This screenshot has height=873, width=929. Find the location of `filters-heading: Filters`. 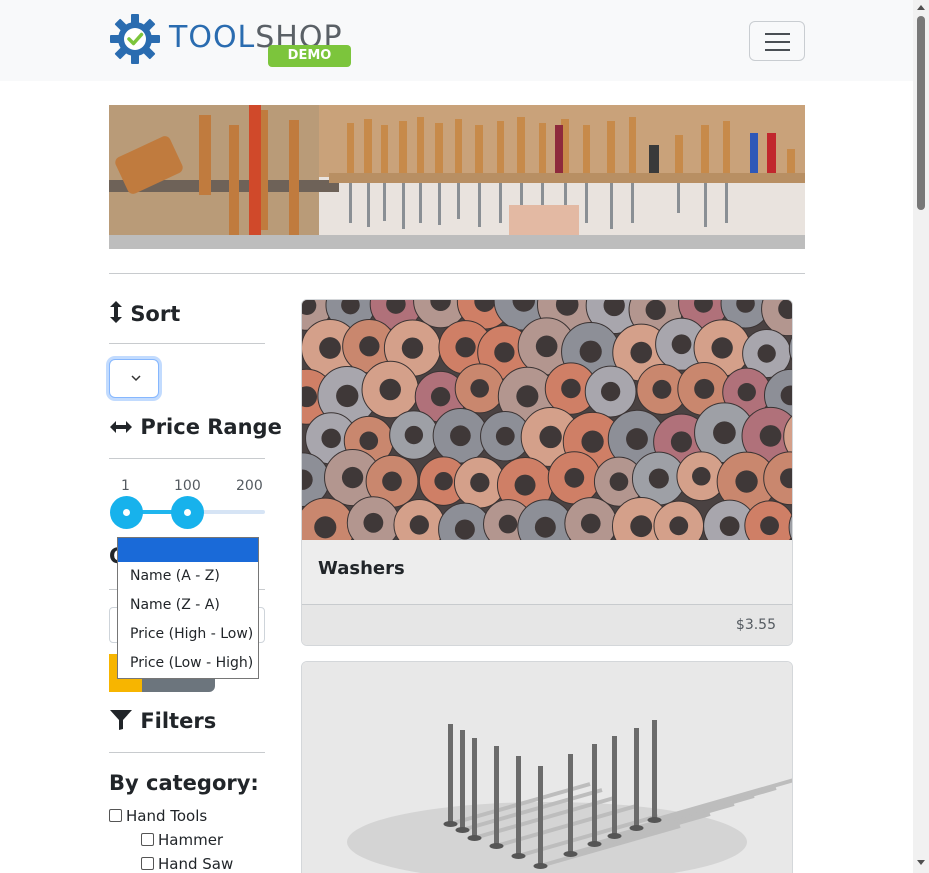

filters-heading: Filters is located at coordinates (162, 721).